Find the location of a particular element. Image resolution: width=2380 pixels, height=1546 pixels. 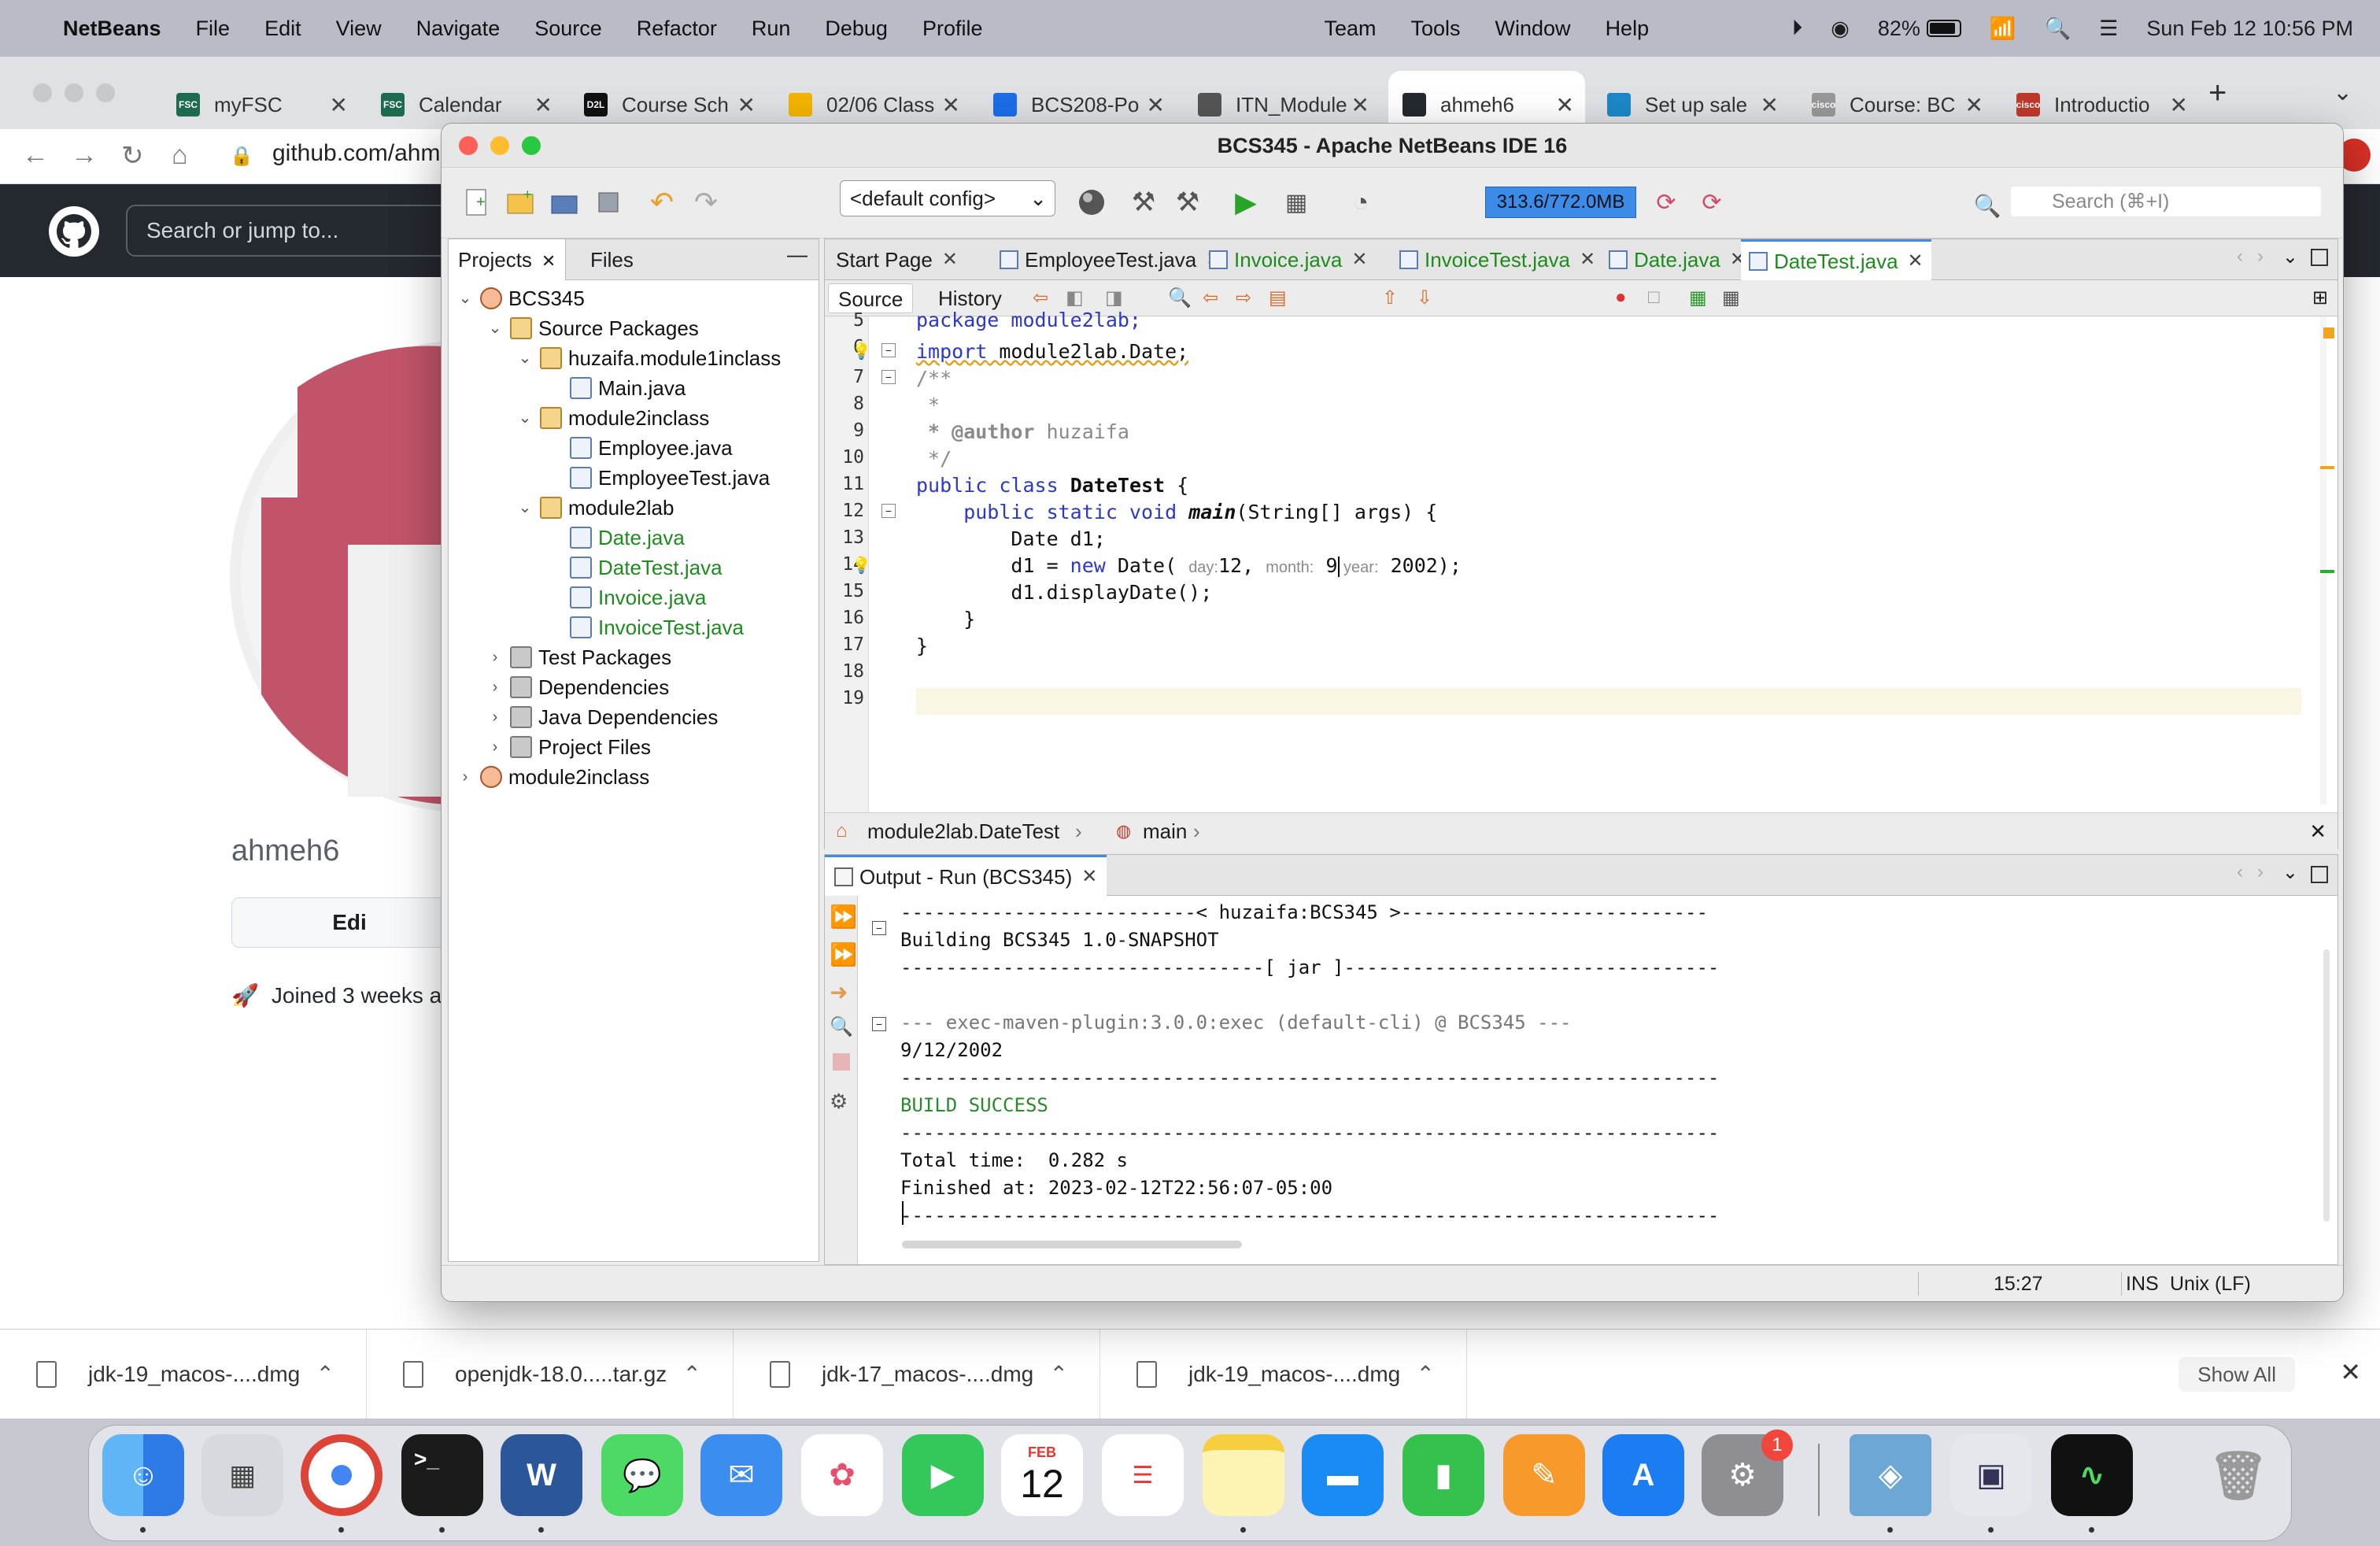

back-icon: ← is located at coordinates (35, 155).